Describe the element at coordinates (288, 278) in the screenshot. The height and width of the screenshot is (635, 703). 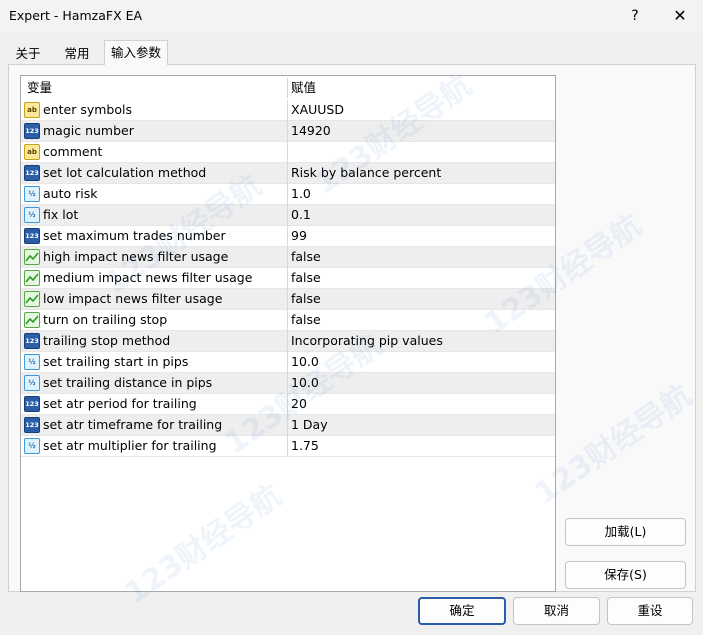
I see `parameter-row: medium impact news filter usage false` at that location.